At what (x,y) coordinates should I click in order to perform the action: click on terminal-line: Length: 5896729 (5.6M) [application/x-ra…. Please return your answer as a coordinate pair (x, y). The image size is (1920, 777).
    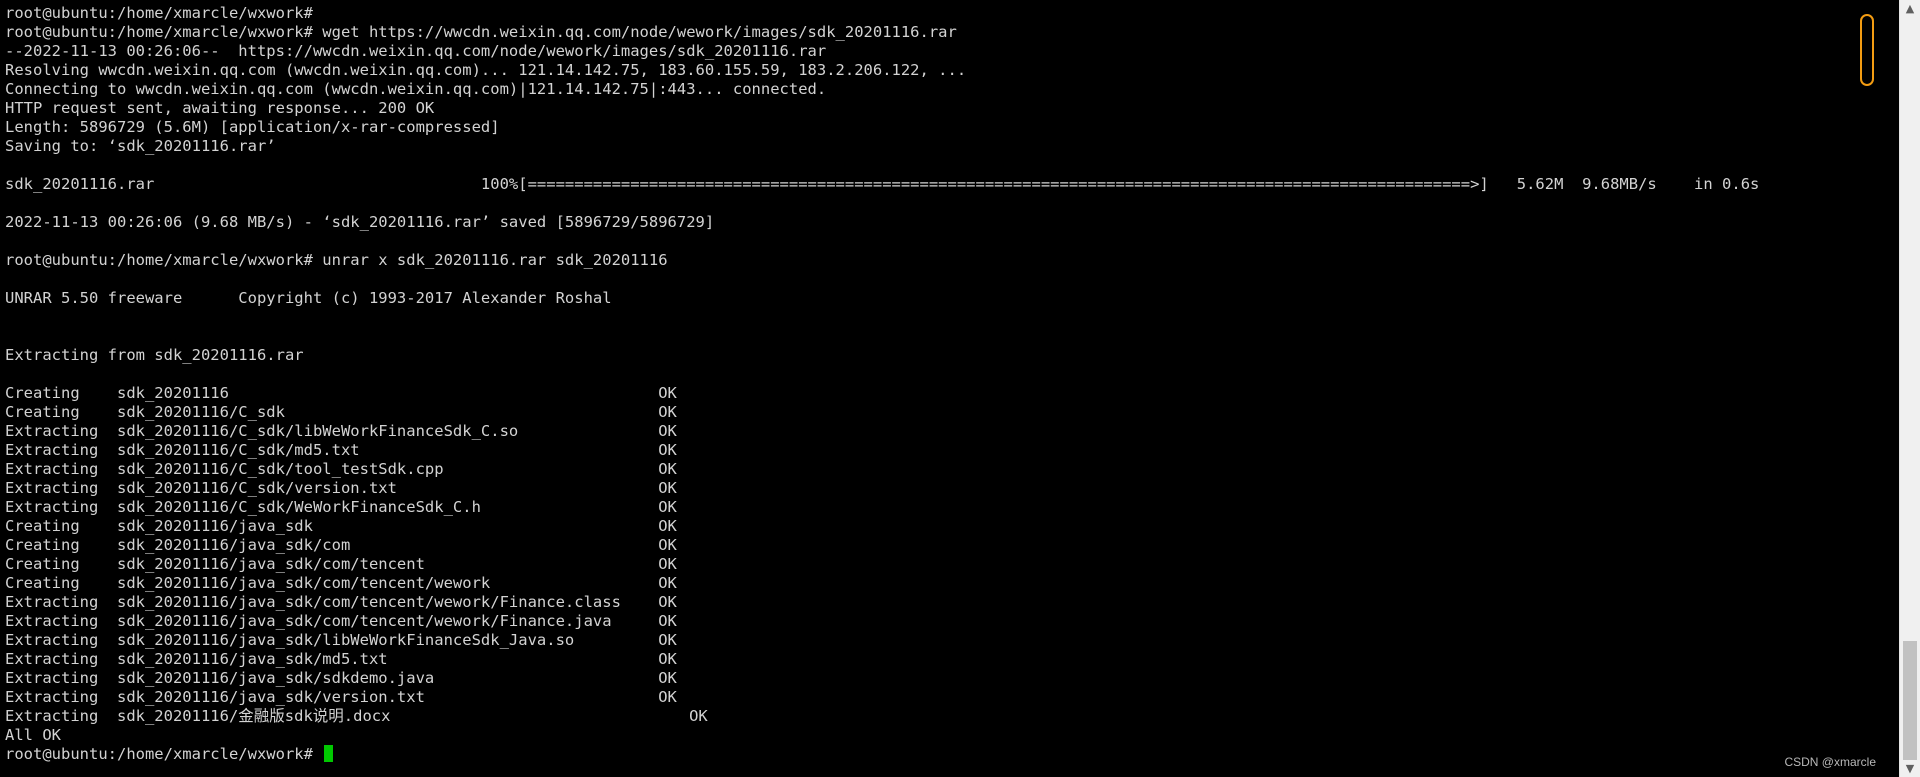
    Looking at the image, I should click on (252, 127).